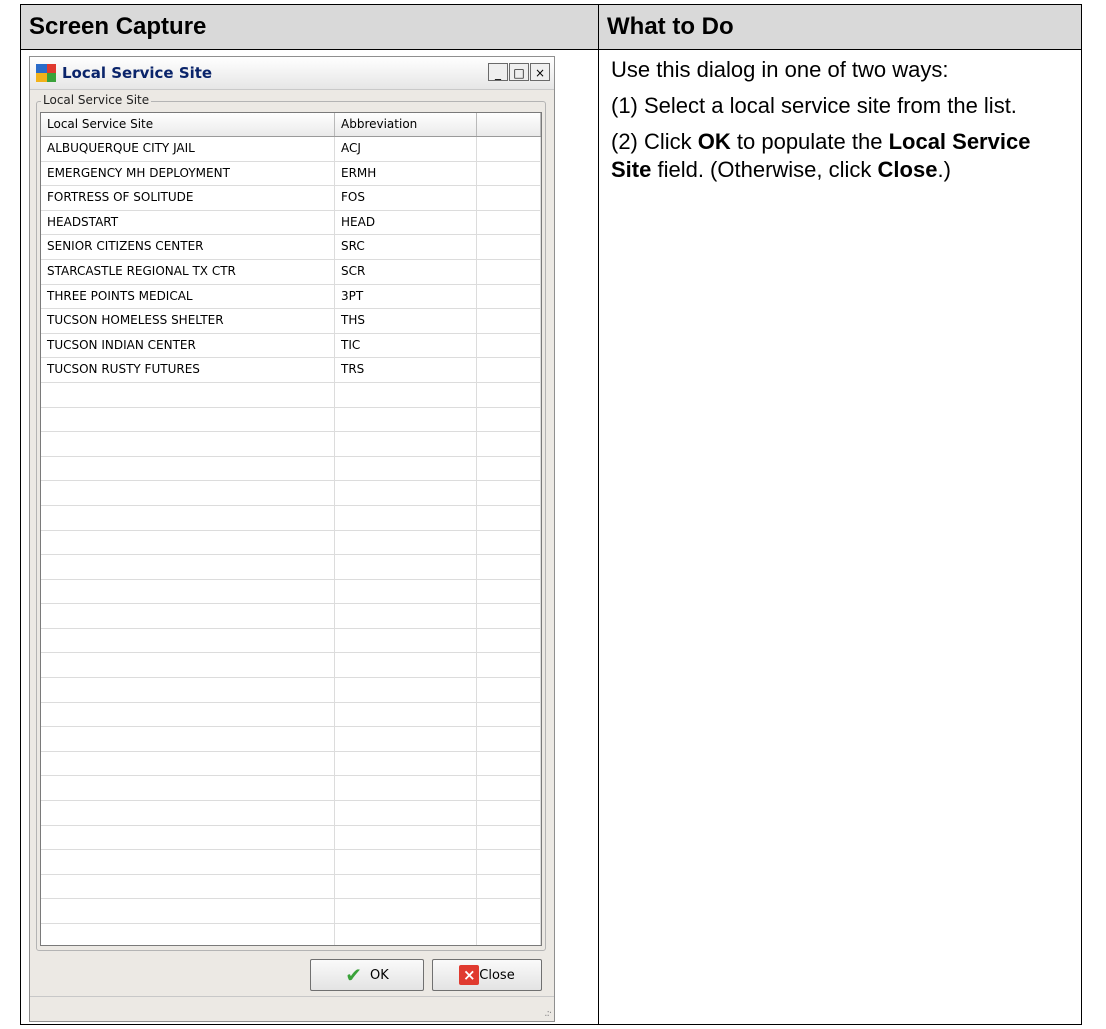 The image size is (1106, 1029). What do you see at coordinates (367, 975) in the screenshot?
I see `ok-button: ✔ OK` at bounding box center [367, 975].